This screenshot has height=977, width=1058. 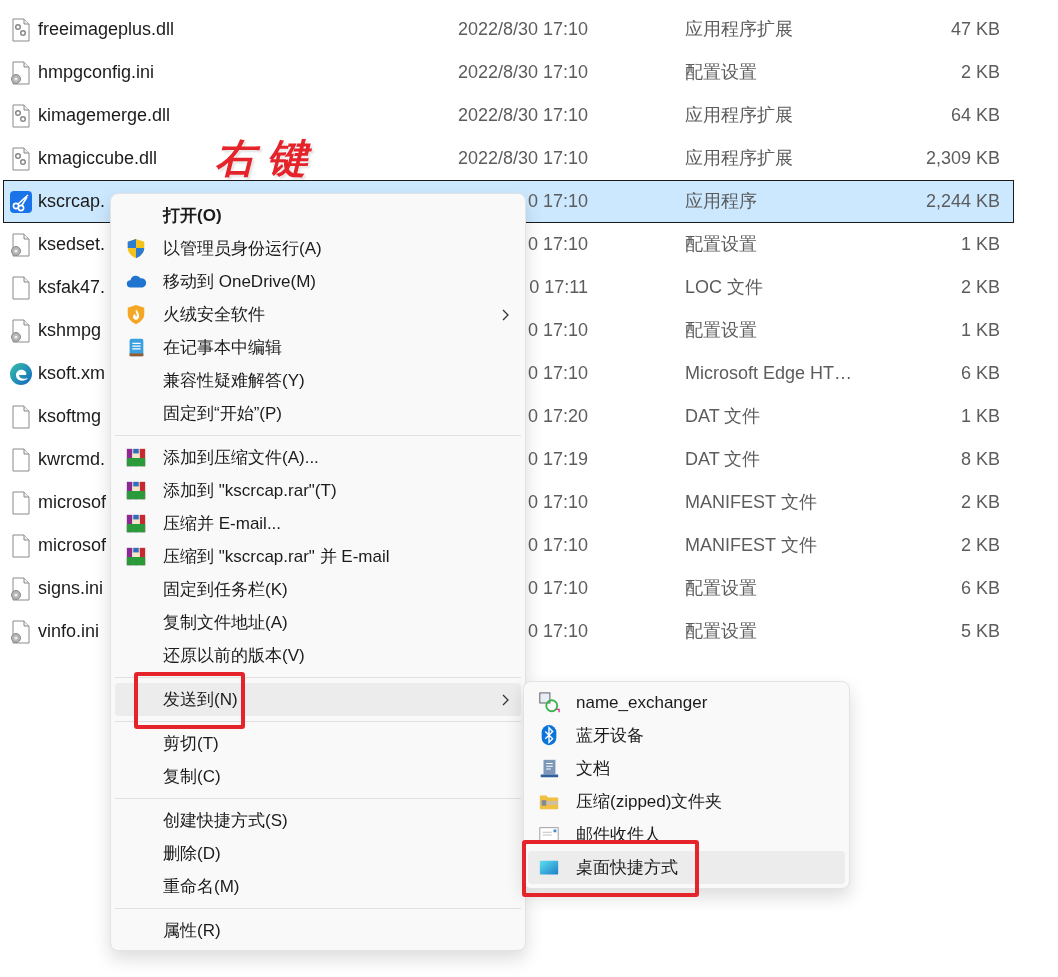 What do you see at coordinates (267, 158) in the screenshot?
I see `annotation-text: 右键` at bounding box center [267, 158].